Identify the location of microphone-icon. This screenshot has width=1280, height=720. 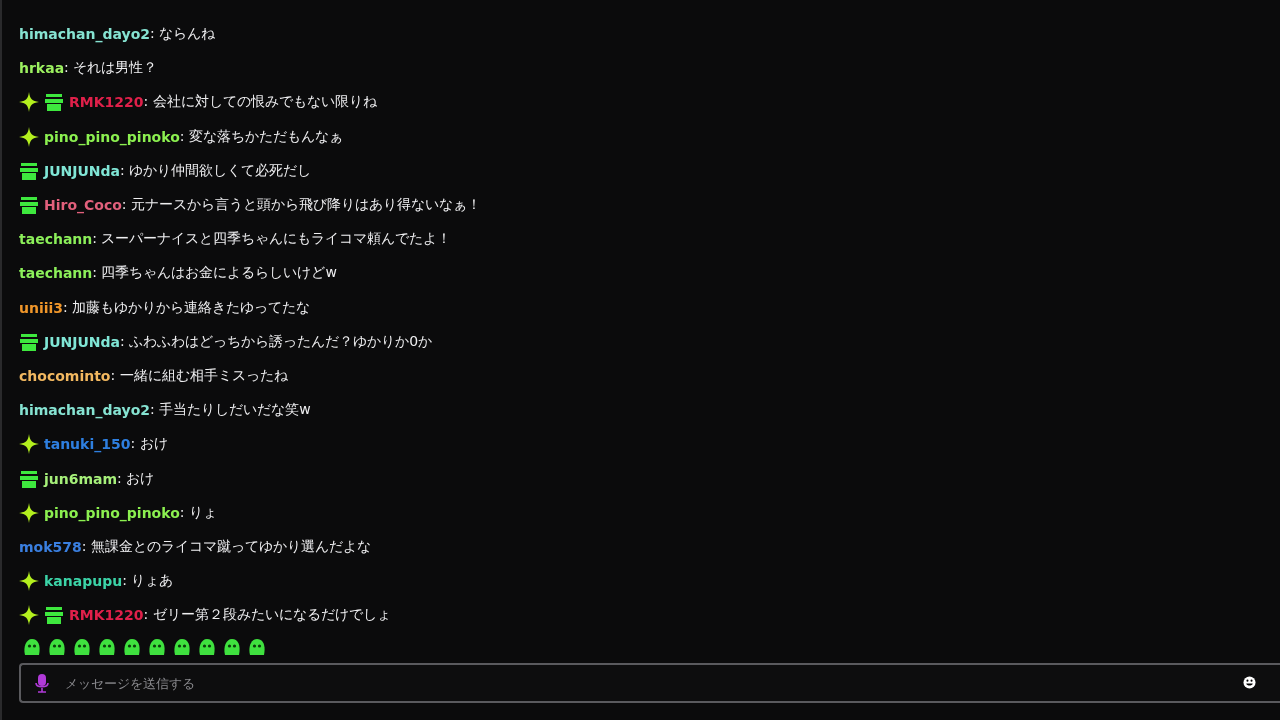
(42, 683).